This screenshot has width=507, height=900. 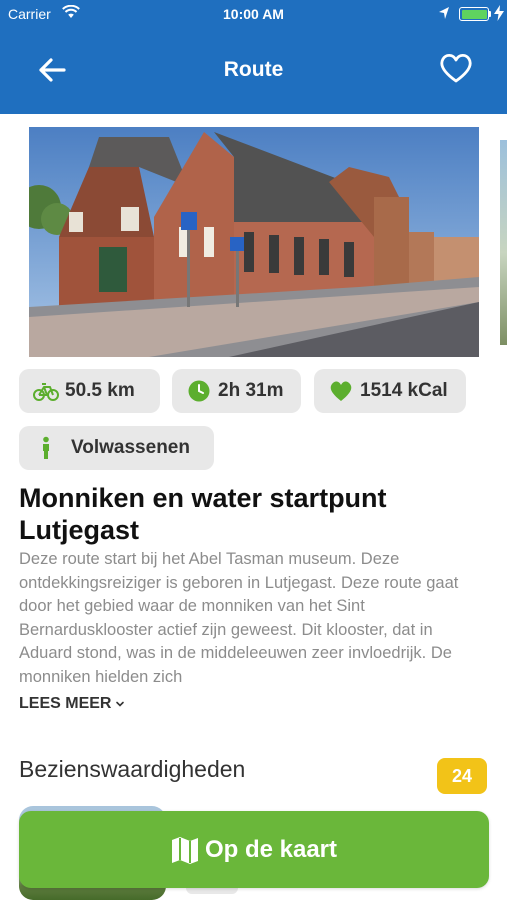 What do you see at coordinates (404, 390) in the screenshot?
I see `calories-value: 1514 kCal` at bounding box center [404, 390].